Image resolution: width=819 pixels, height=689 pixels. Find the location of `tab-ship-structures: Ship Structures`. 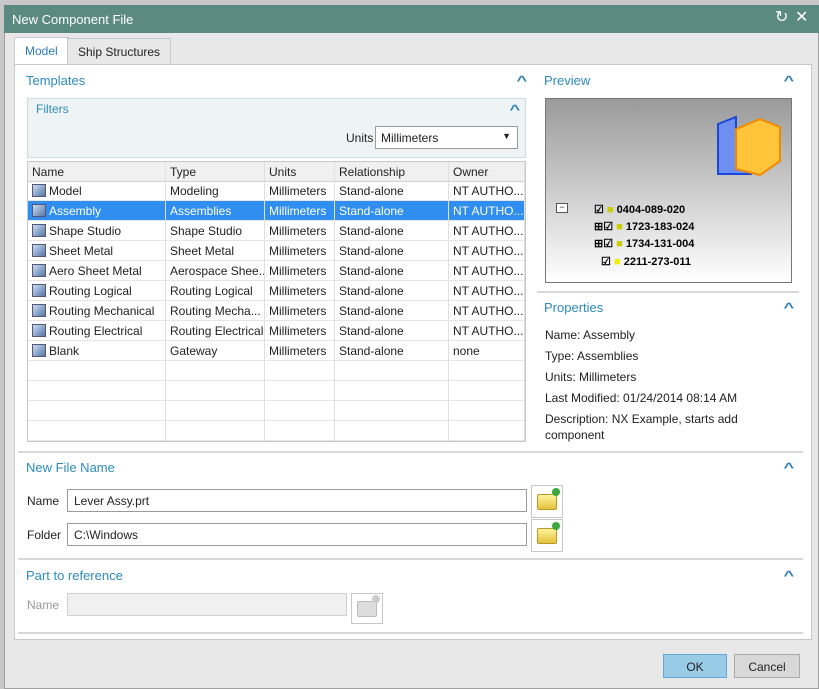

tab-ship-structures: Ship Structures is located at coordinates (119, 51).